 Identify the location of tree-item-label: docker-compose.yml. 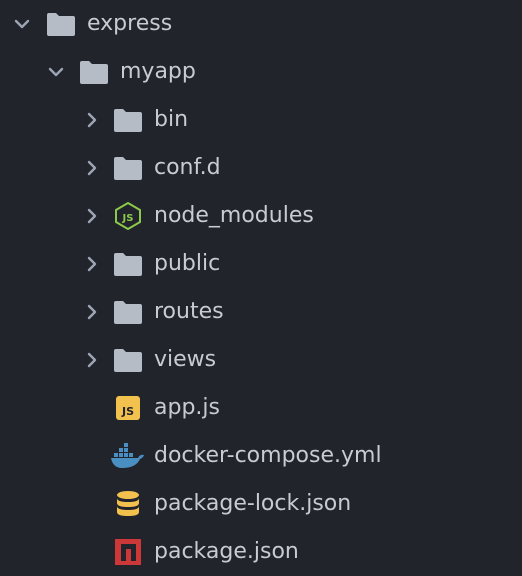
(268, 455).